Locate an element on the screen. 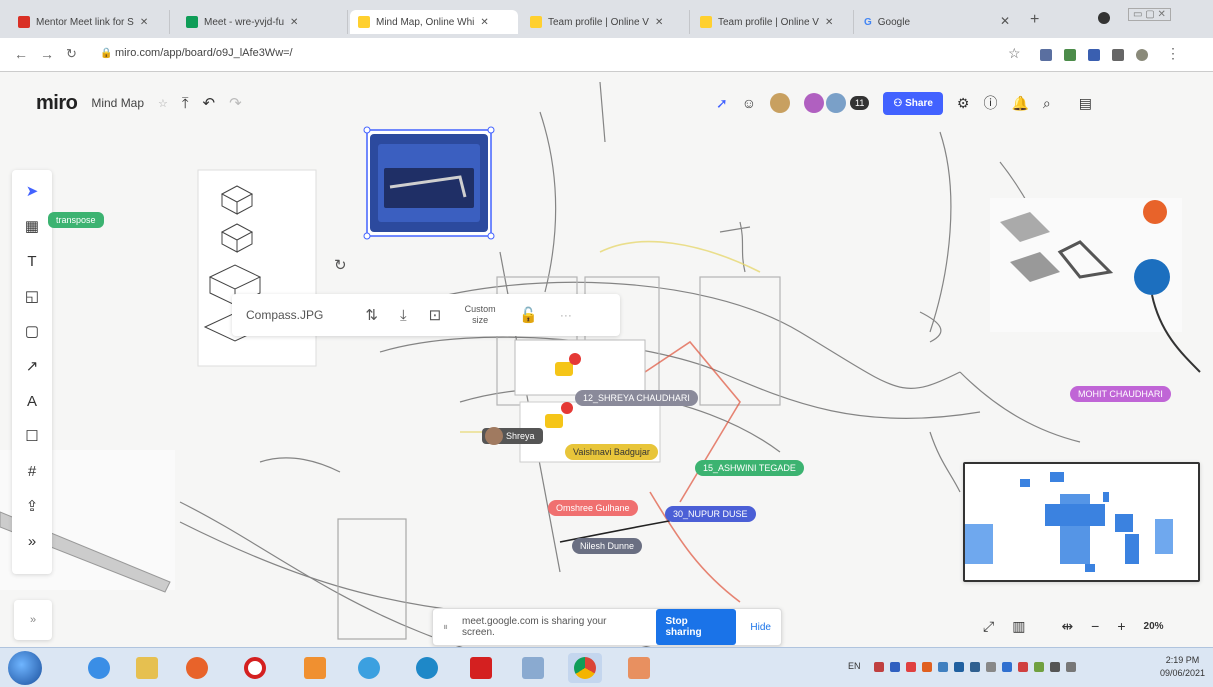  chrome-icon is located at coordinates (585, 668).